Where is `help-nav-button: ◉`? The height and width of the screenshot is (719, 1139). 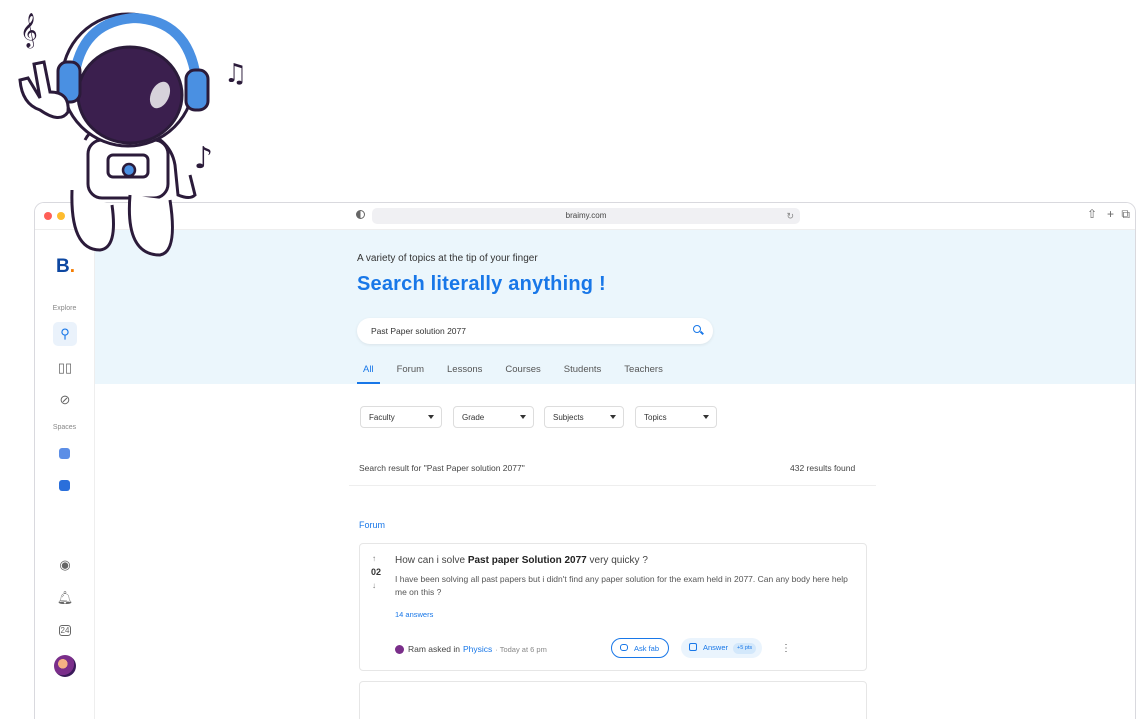
help-nav-button: ◉ is located at coordinates (65, 565).